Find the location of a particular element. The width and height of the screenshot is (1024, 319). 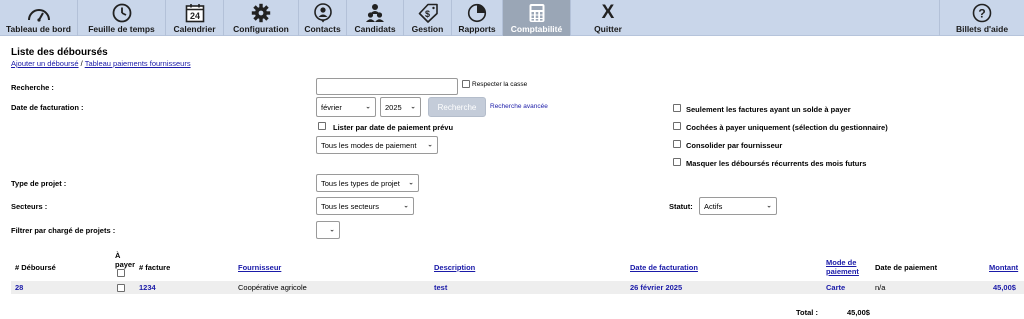

nav-candidats: Candidats is located at coordinates (375, 18).